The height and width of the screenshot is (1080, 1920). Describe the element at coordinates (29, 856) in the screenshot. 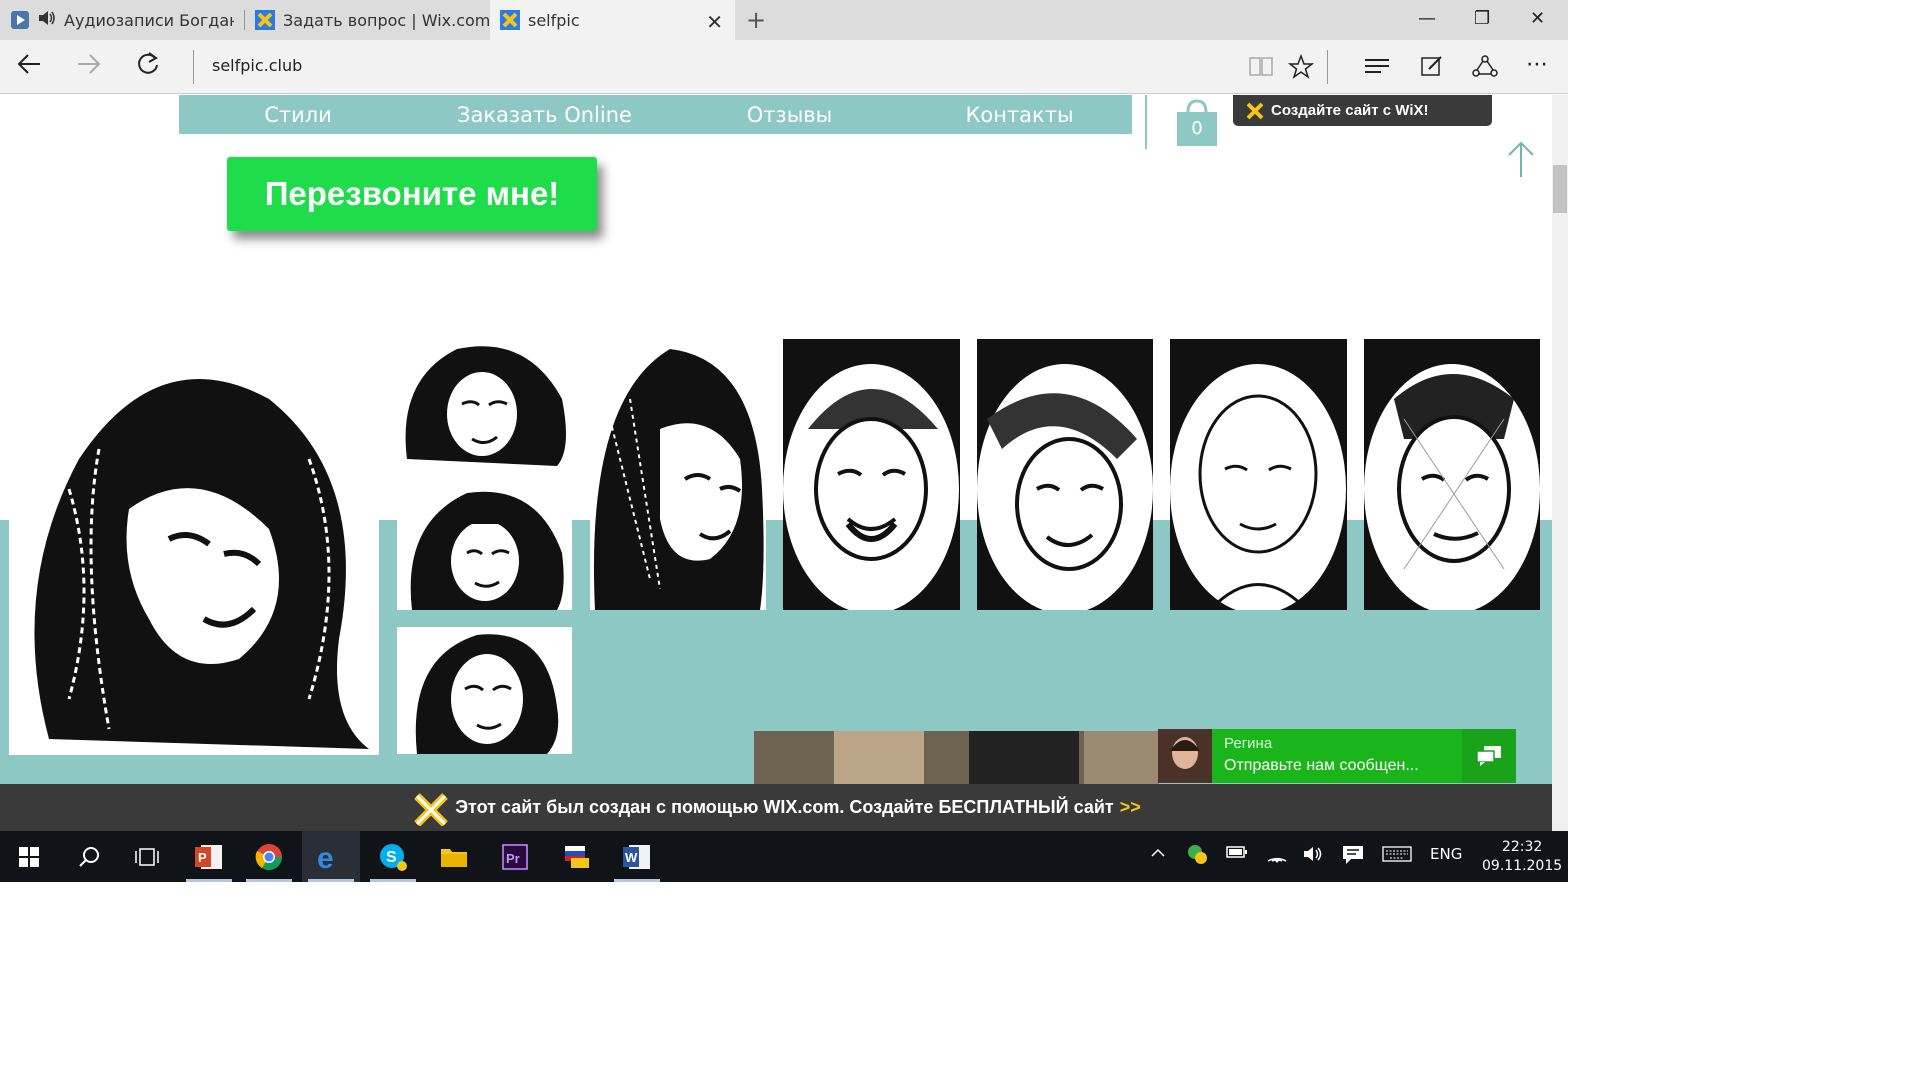

I see `start-windows-icon` at that location.